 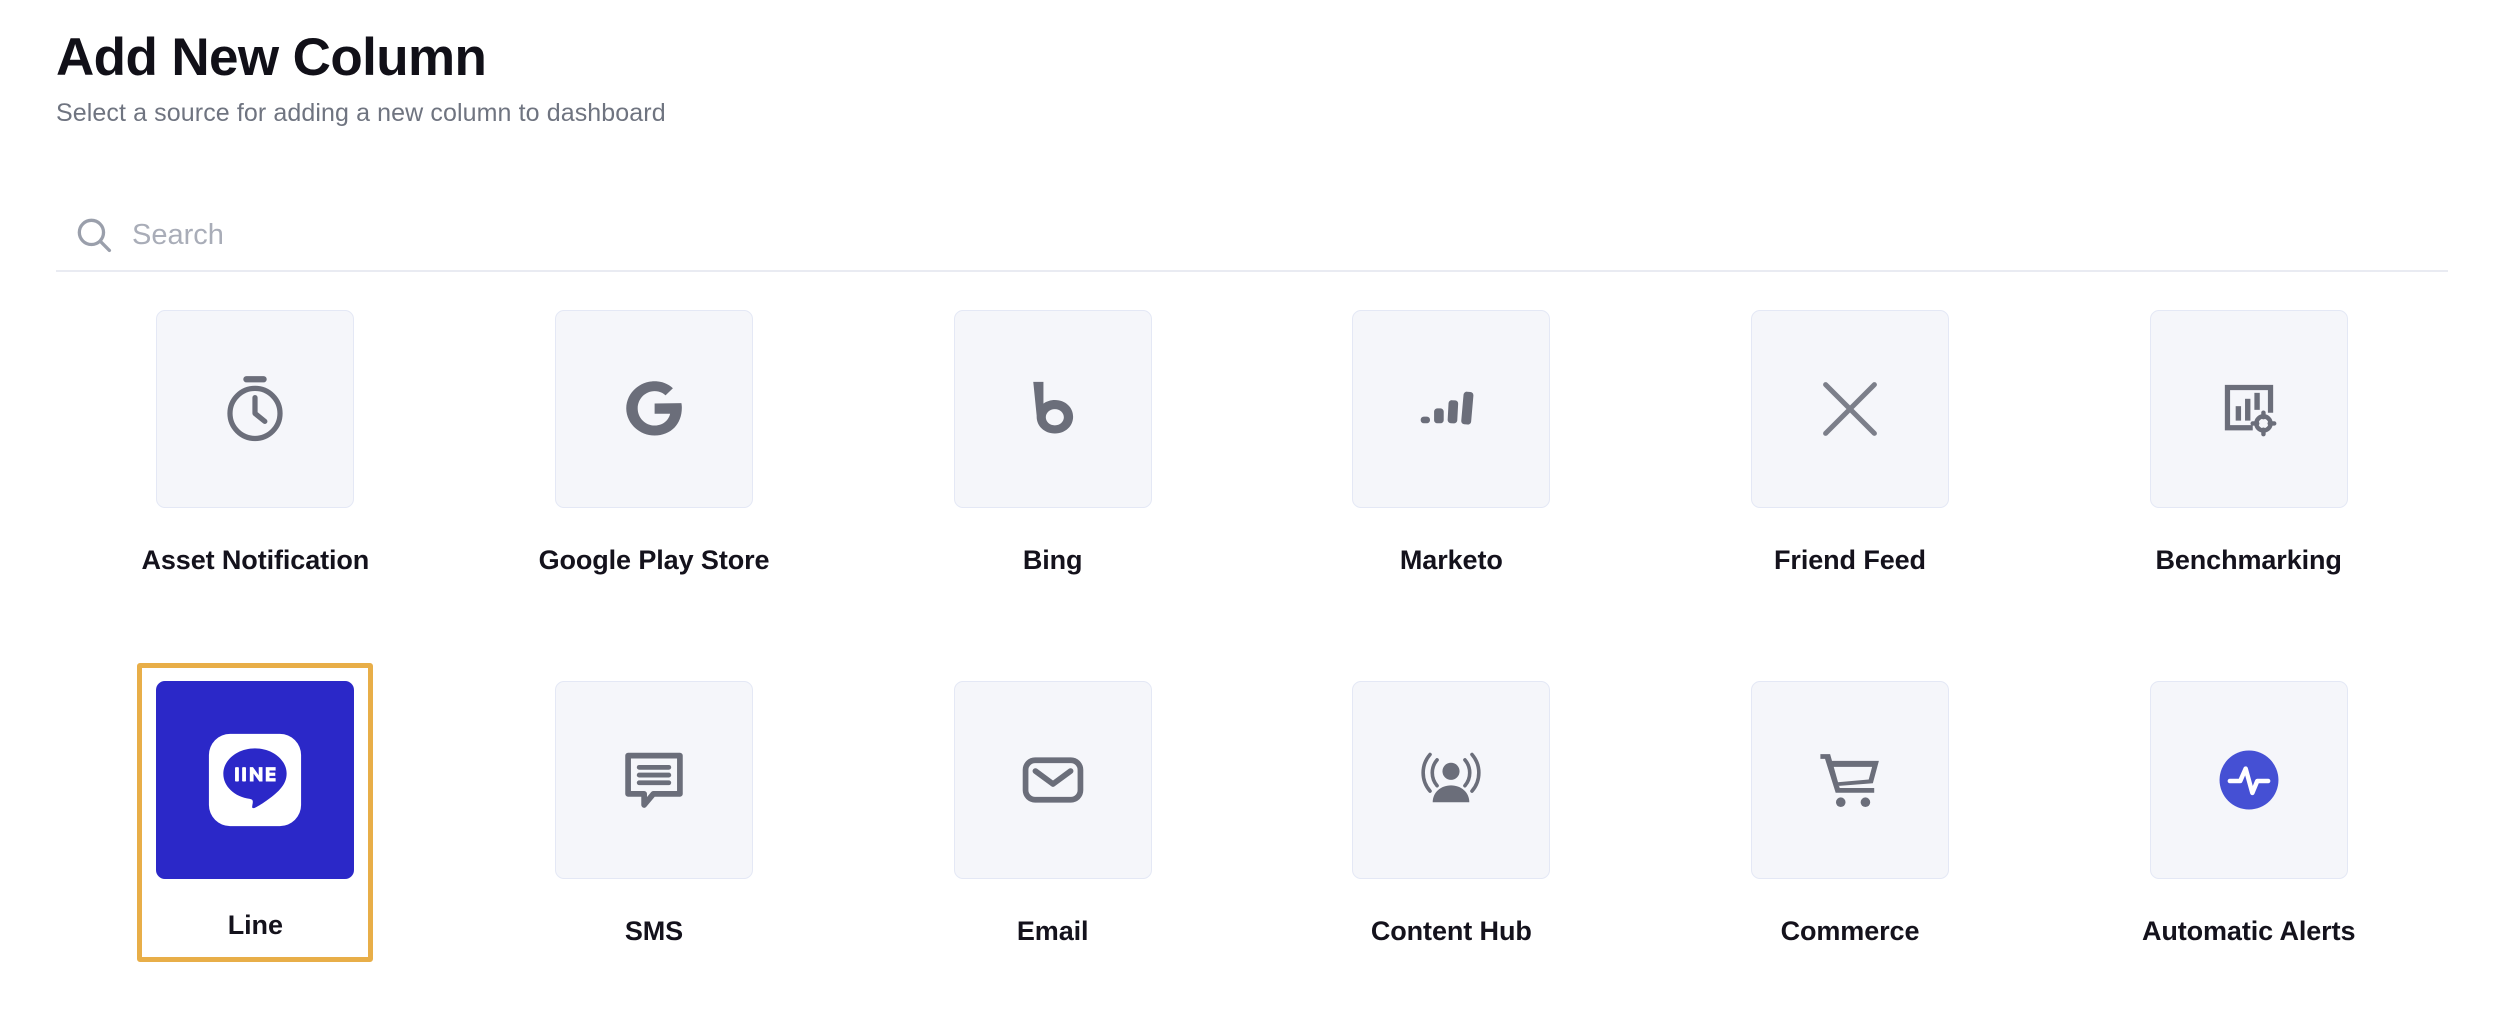 I want to click on shopping-cart-icon, so click(x=1850, y=780).